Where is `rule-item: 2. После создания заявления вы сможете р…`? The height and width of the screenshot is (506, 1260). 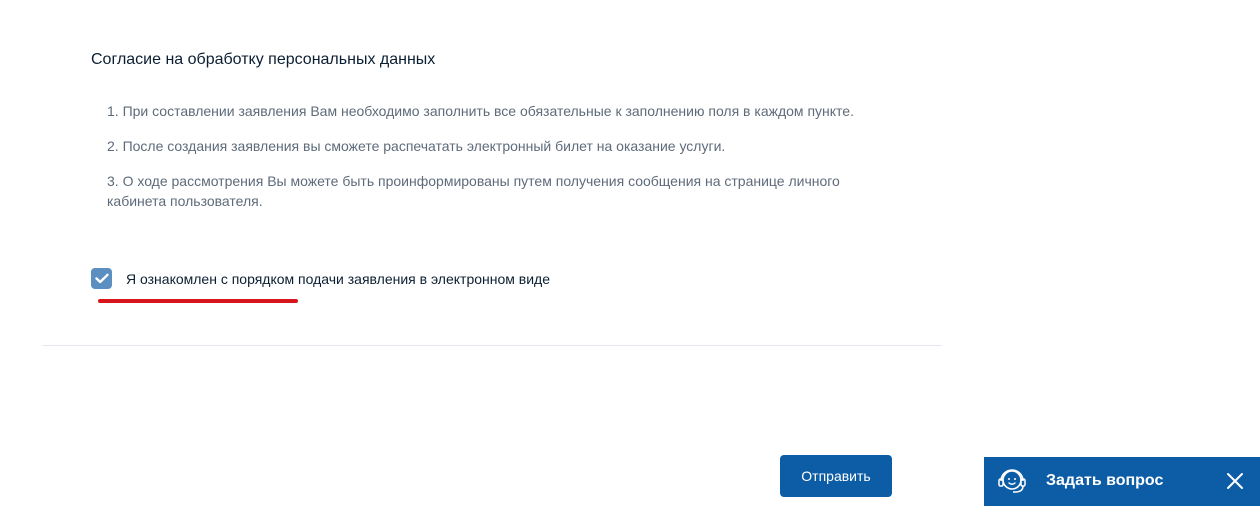 rule-item: 2. После создания заявления вы сможете р… is located at coordinates (416, 146).